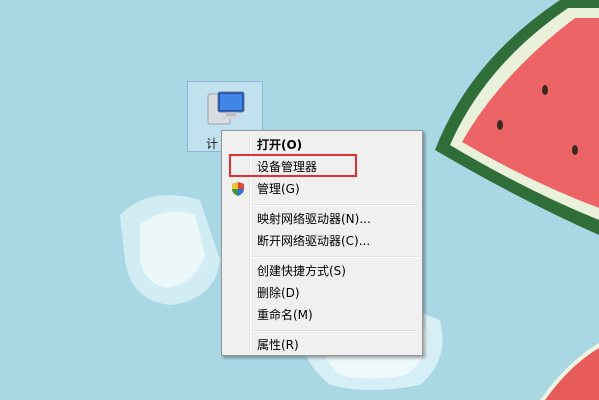 This screenshot has height=400, width=599. What do you see at coordinates (212, 144) in the screenshot?
I see `computer-icon-label: 计` at bounding box center [212, 144].